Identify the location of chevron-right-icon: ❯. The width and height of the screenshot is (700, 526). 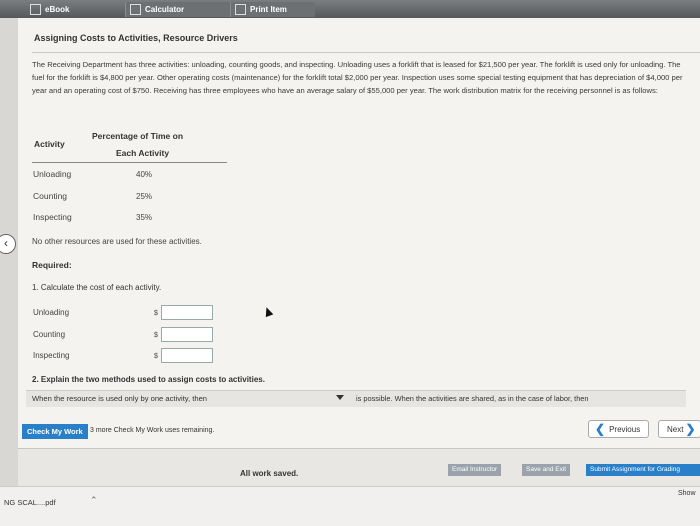
(690, 429).